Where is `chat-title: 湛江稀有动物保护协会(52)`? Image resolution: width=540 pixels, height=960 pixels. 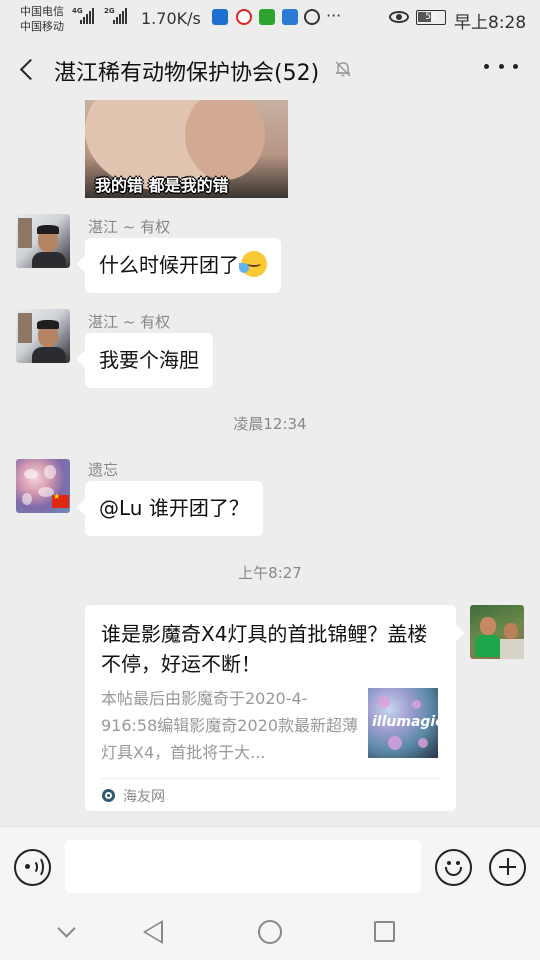
chat-title: 湛江稀有动物保护协会(52) is located at coordinates (186, 71).